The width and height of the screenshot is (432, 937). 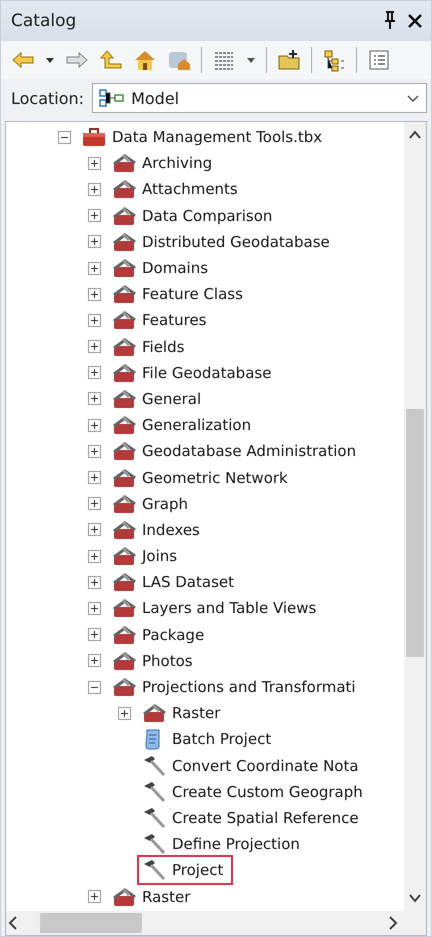 What do you see at coordinates (334, 60) in the screenshot?
I see `tree-view-icon` at bounding box center [334, 60].